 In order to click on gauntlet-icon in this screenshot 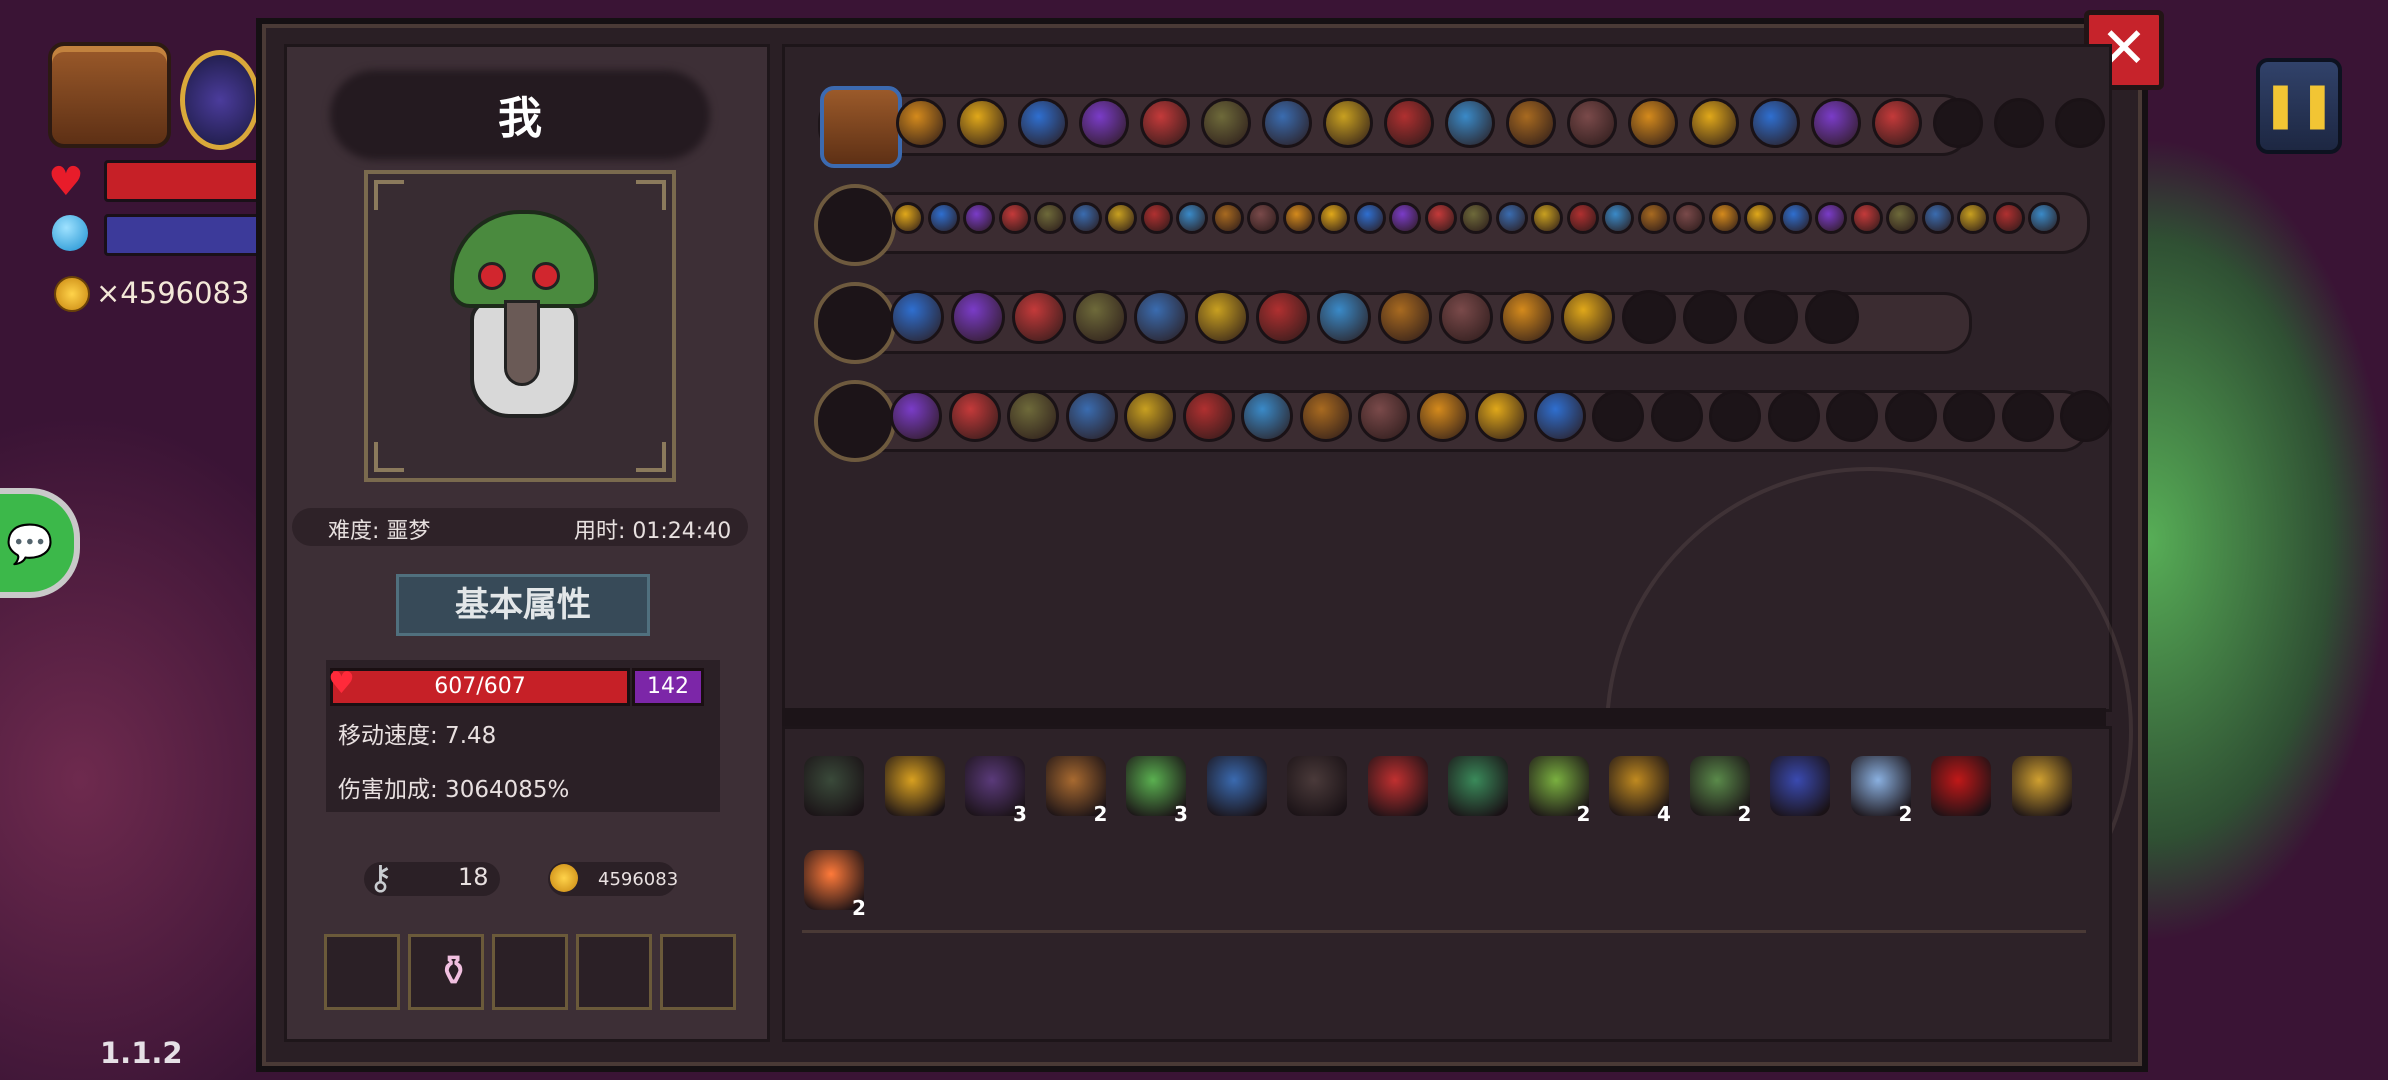, I will do `click(1800, 786)`.